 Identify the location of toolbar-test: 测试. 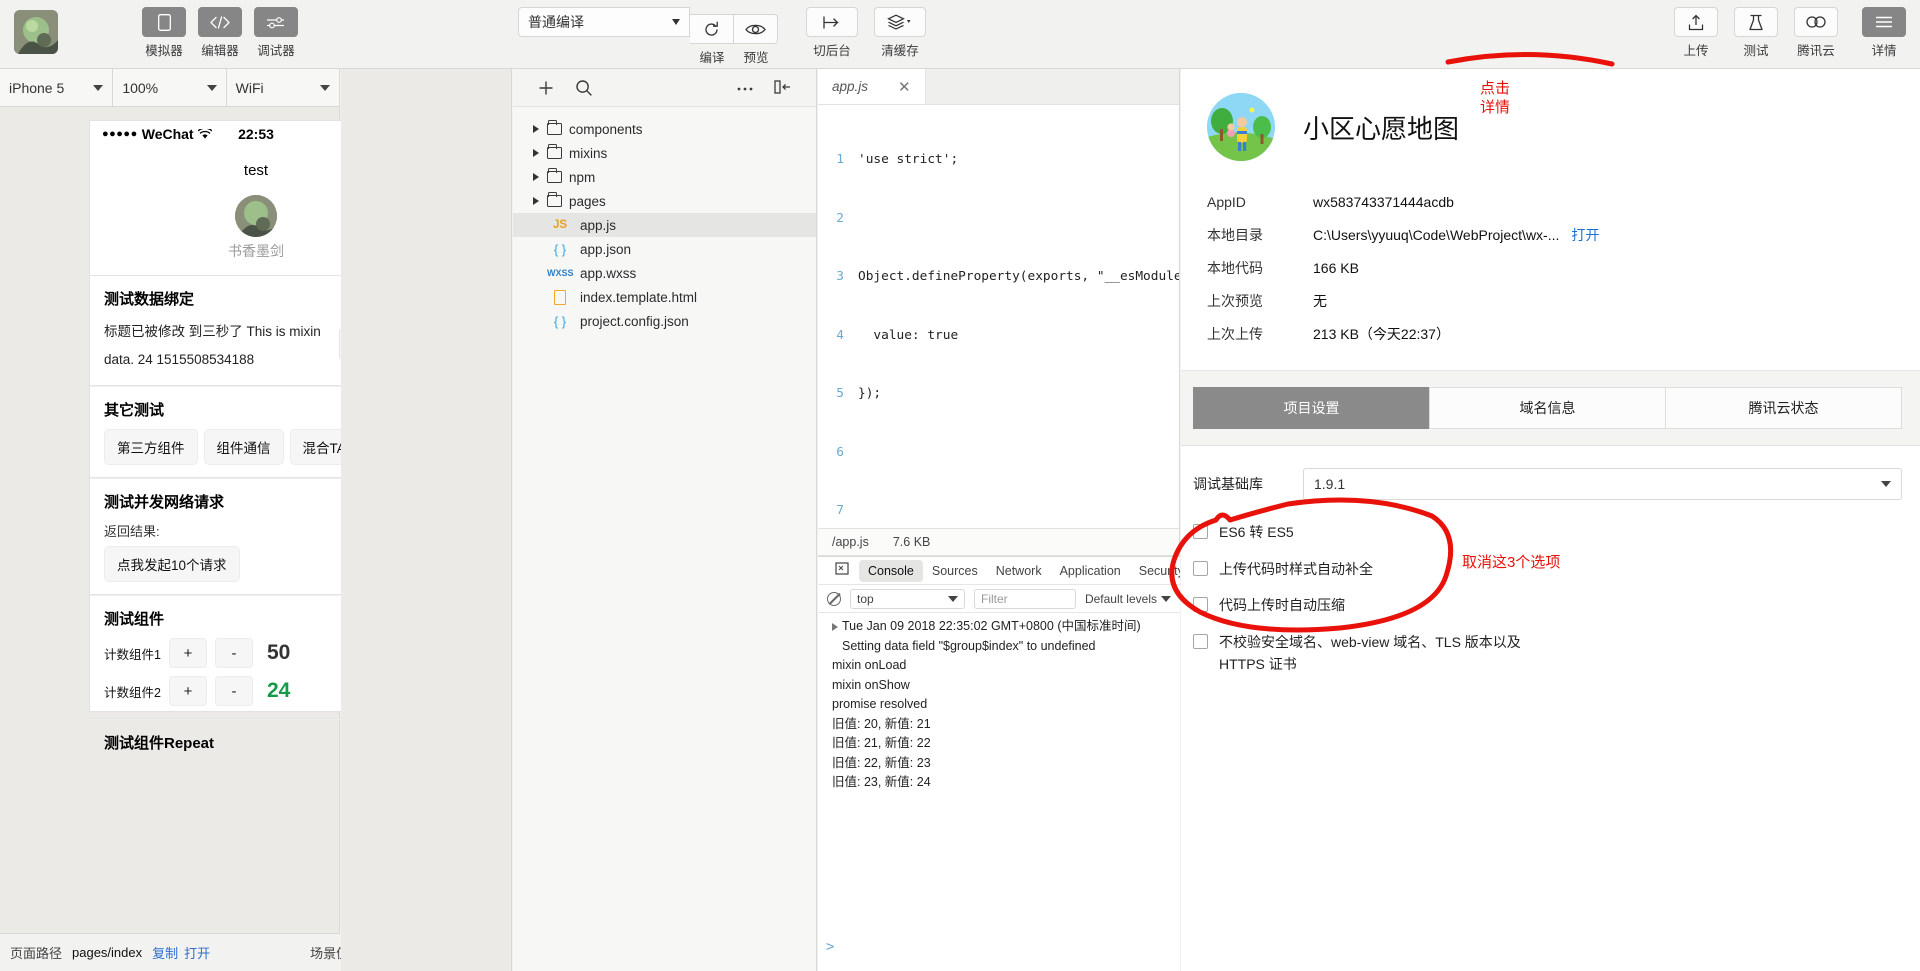
(1756, 33).